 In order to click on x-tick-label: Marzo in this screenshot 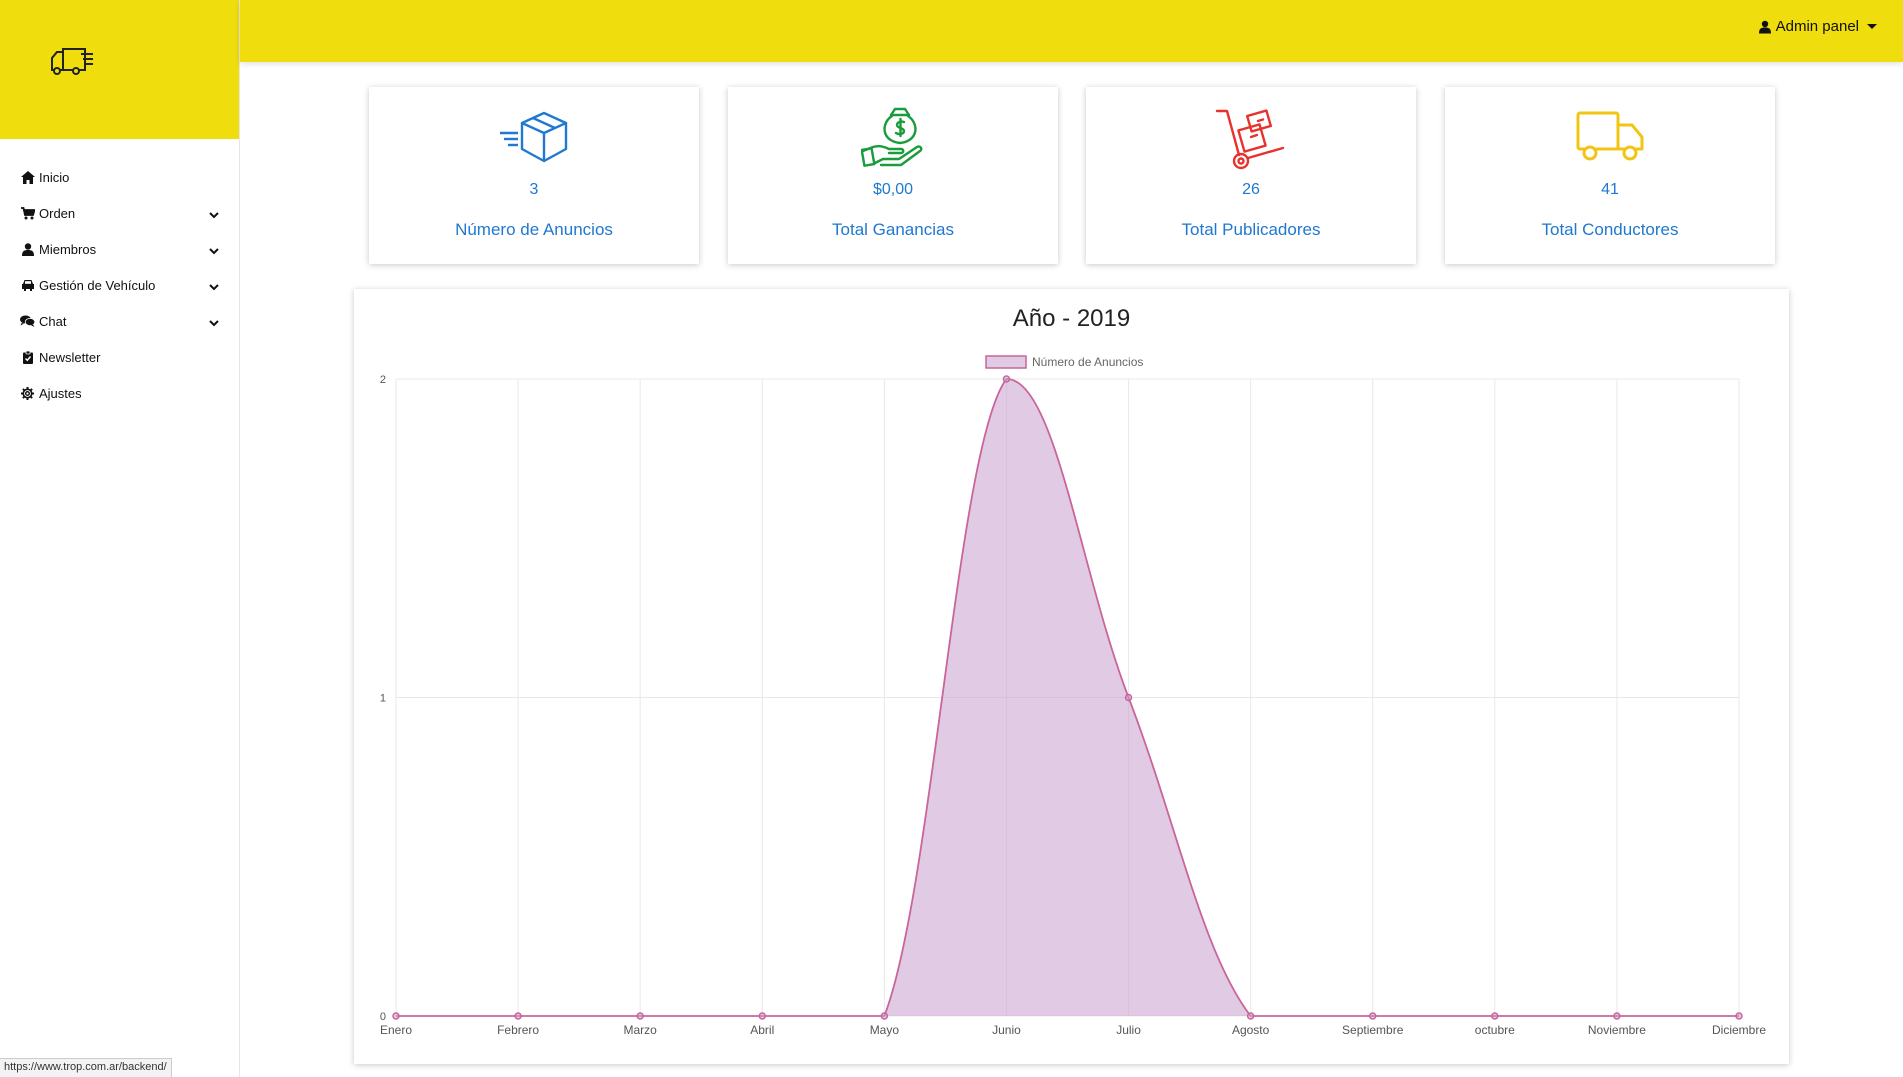, I will do `click(641, 1030)`.